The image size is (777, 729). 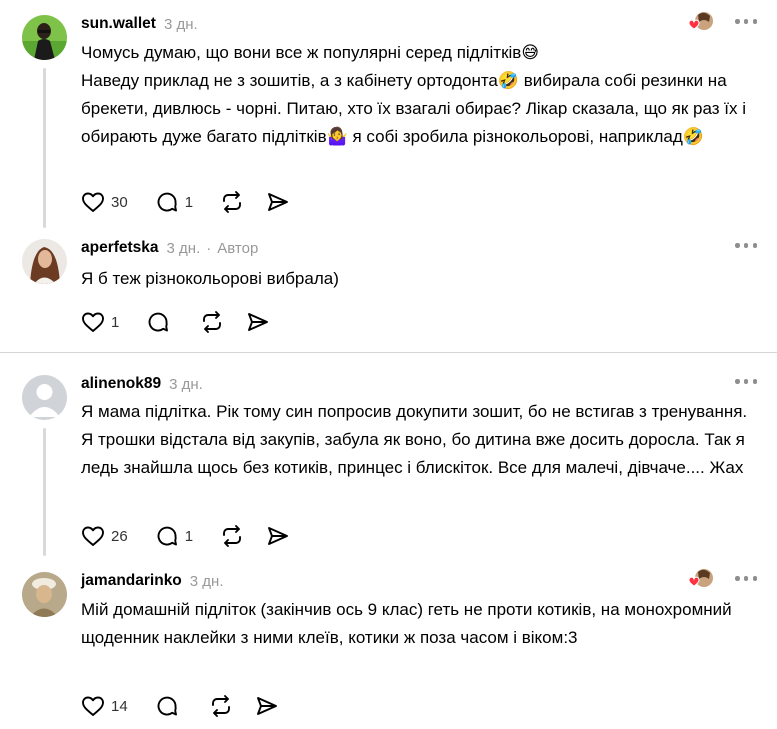 I want to click on like-count: 1, so click(x=115, y=322).